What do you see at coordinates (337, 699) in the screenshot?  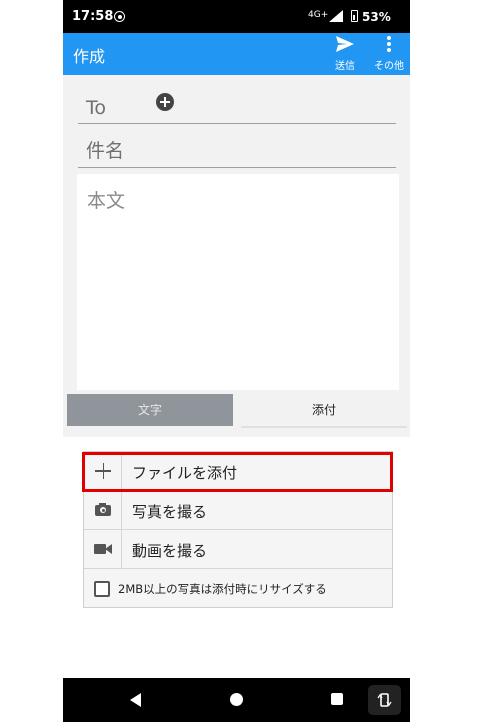 I see `recent-apps-icon` at bounding box center [337, 699].